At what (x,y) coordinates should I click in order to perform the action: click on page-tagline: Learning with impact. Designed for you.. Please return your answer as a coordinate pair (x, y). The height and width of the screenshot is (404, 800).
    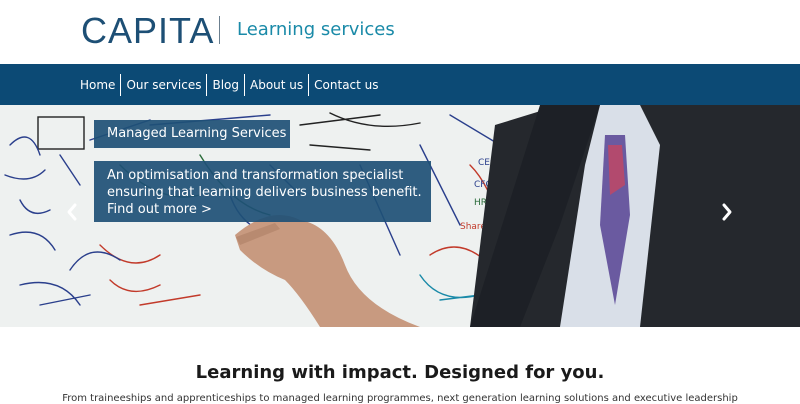
    Looking at the image, I should click on (400, 372).